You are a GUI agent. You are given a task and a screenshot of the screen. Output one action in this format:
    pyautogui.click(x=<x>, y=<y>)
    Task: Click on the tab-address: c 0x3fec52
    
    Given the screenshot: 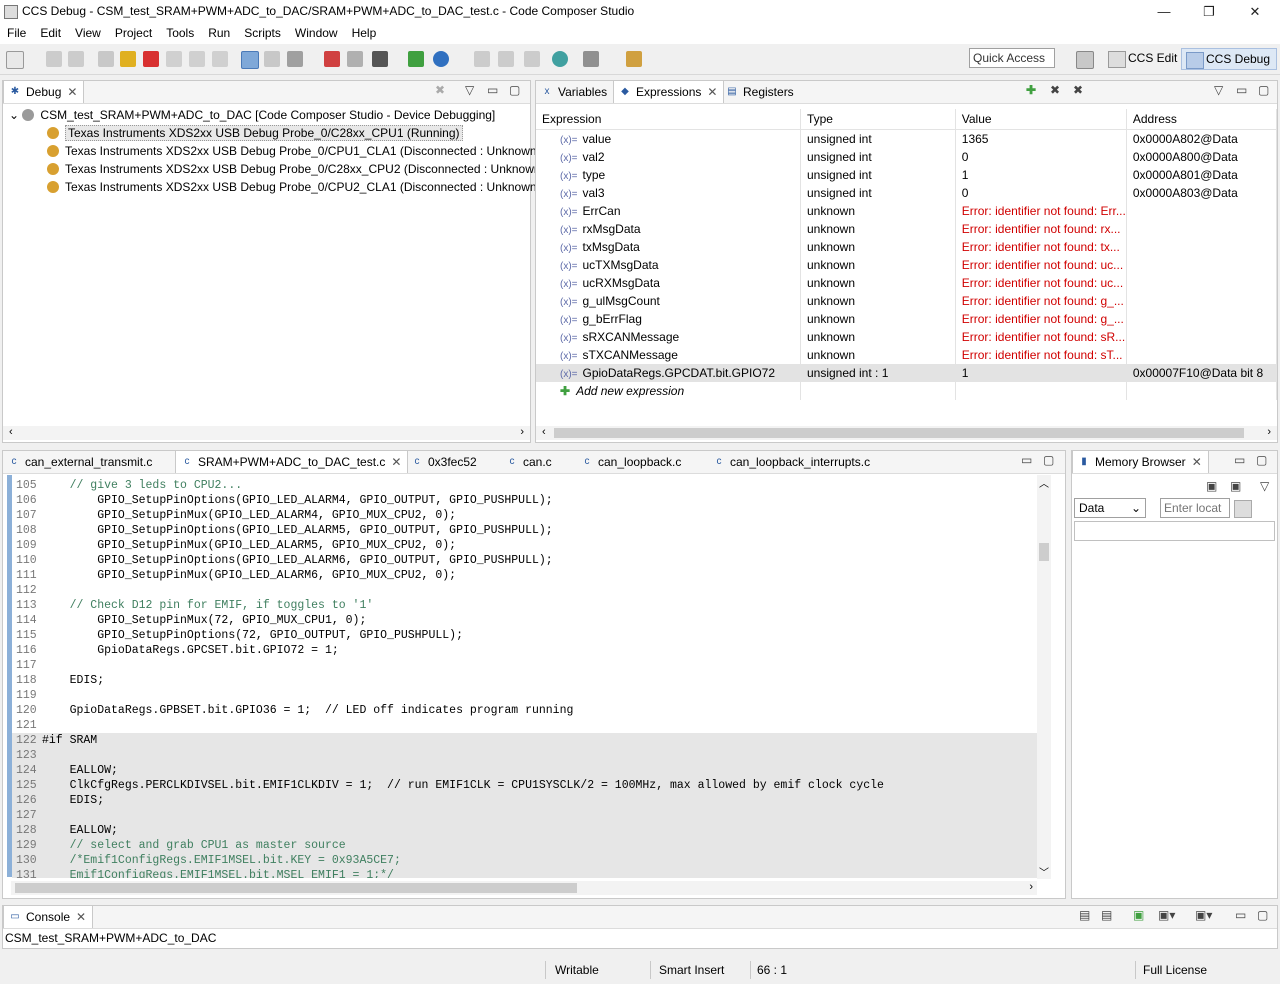 What is the action you would take?
    pyautogui.click(x=444, y=462)
    